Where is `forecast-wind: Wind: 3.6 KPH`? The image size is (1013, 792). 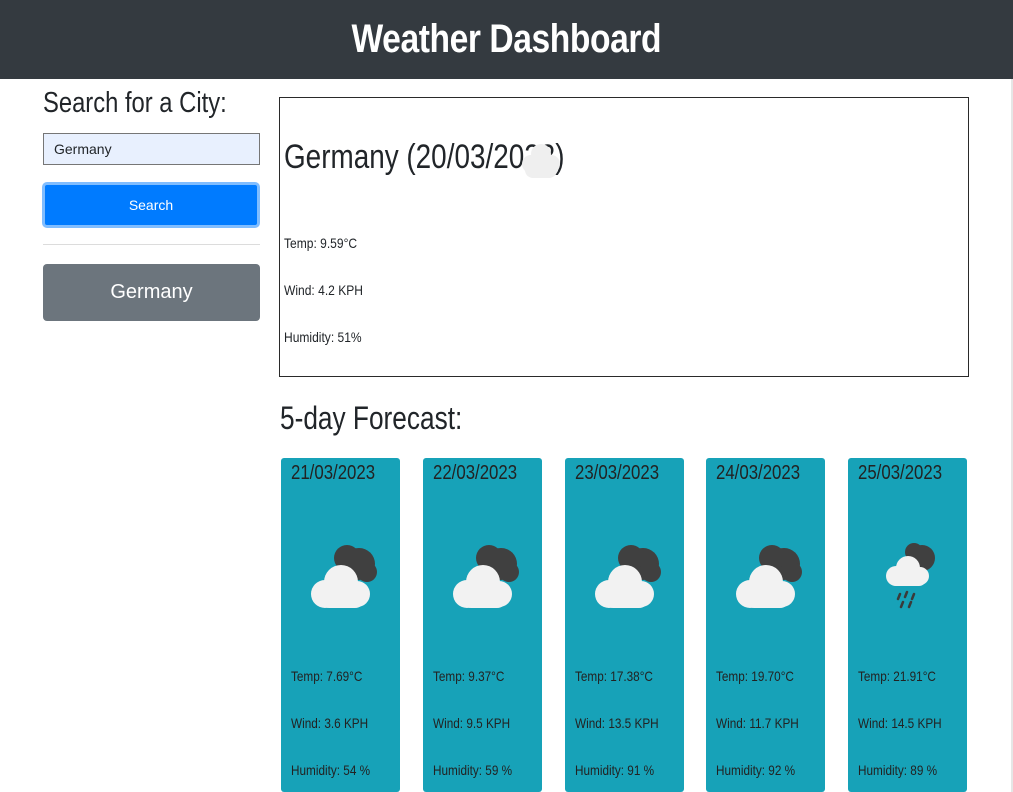 forecast-wind: Wind: 3.6 KPH is located at coordinates (330, 723).